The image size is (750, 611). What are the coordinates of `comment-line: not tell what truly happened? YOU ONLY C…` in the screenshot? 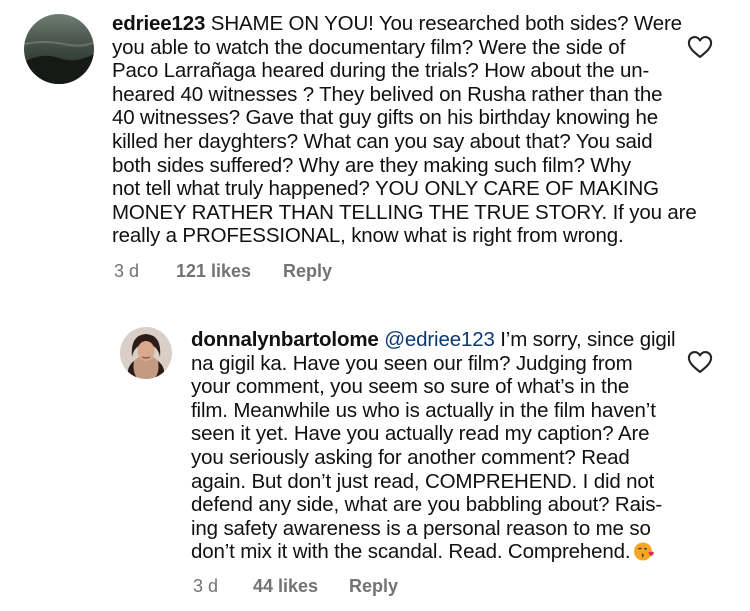 It's located at (385, 189).